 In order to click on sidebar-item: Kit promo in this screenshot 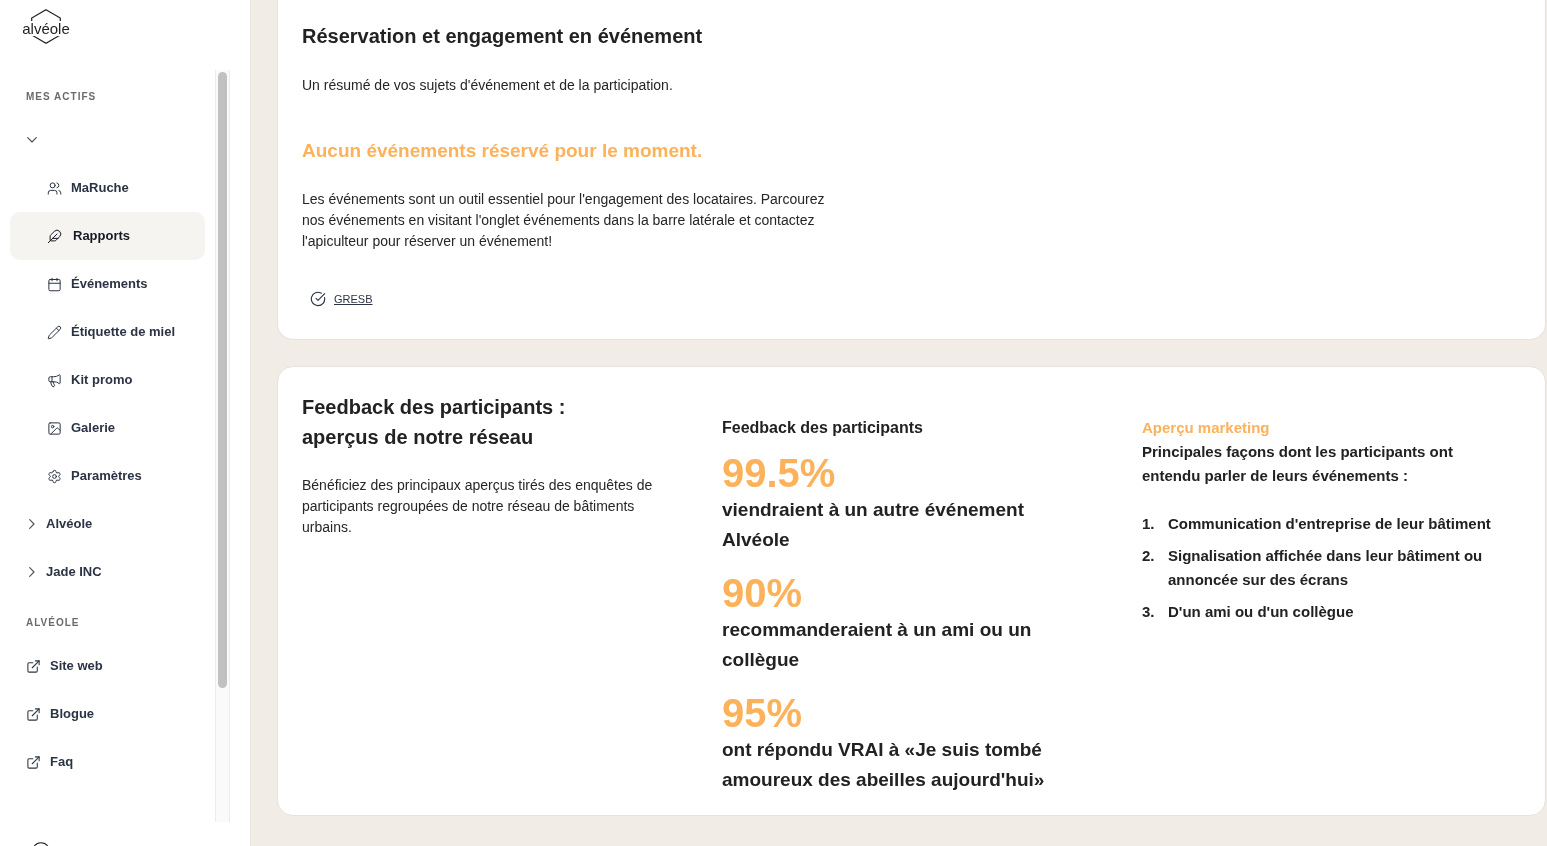, I will do `click(107, 380)`.